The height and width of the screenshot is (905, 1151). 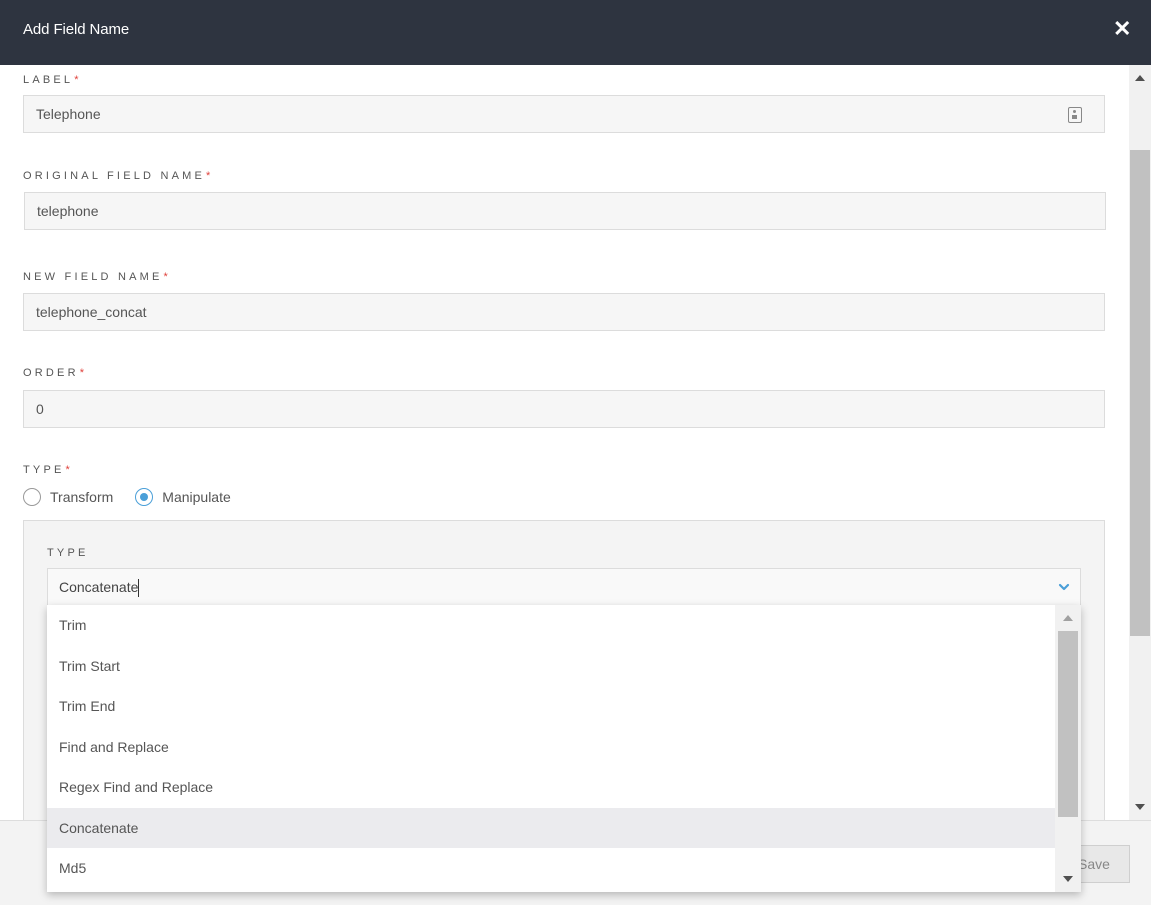 I want to click on dialog-scrollbar, so click(x=1140, y=442).